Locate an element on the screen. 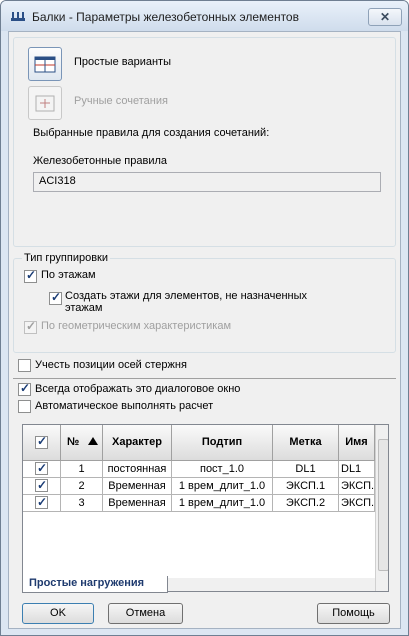 This screenshot has height=636, width=409. simple-variants-button is located at coordinates (45, 64).